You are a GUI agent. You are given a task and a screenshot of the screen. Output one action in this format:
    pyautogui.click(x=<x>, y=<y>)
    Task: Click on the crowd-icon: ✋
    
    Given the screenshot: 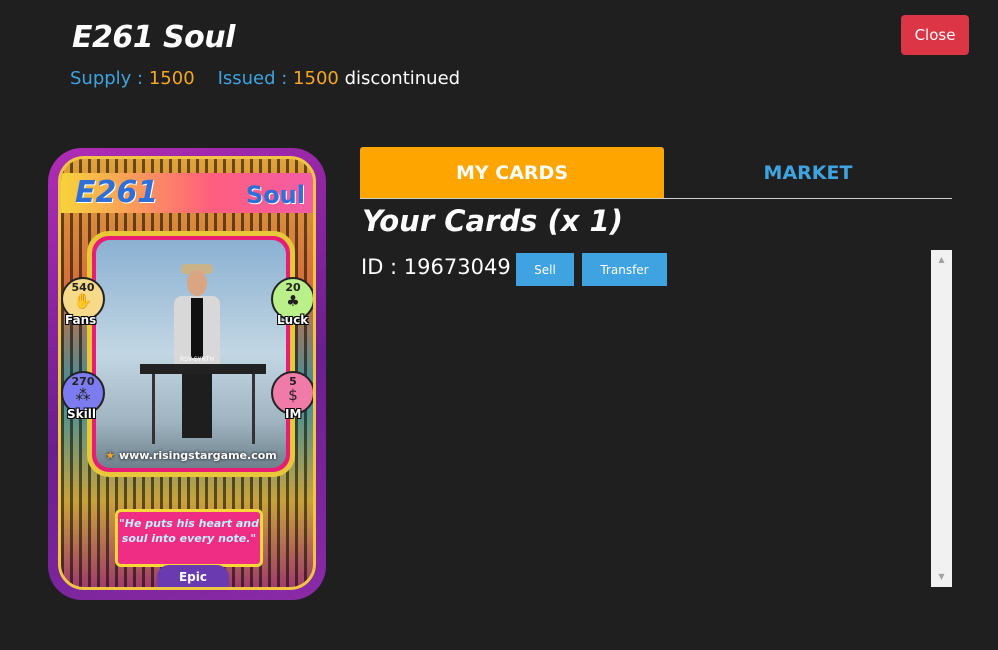 What is the action you would take?
    pyautogui.click(x=83, y=301)
    